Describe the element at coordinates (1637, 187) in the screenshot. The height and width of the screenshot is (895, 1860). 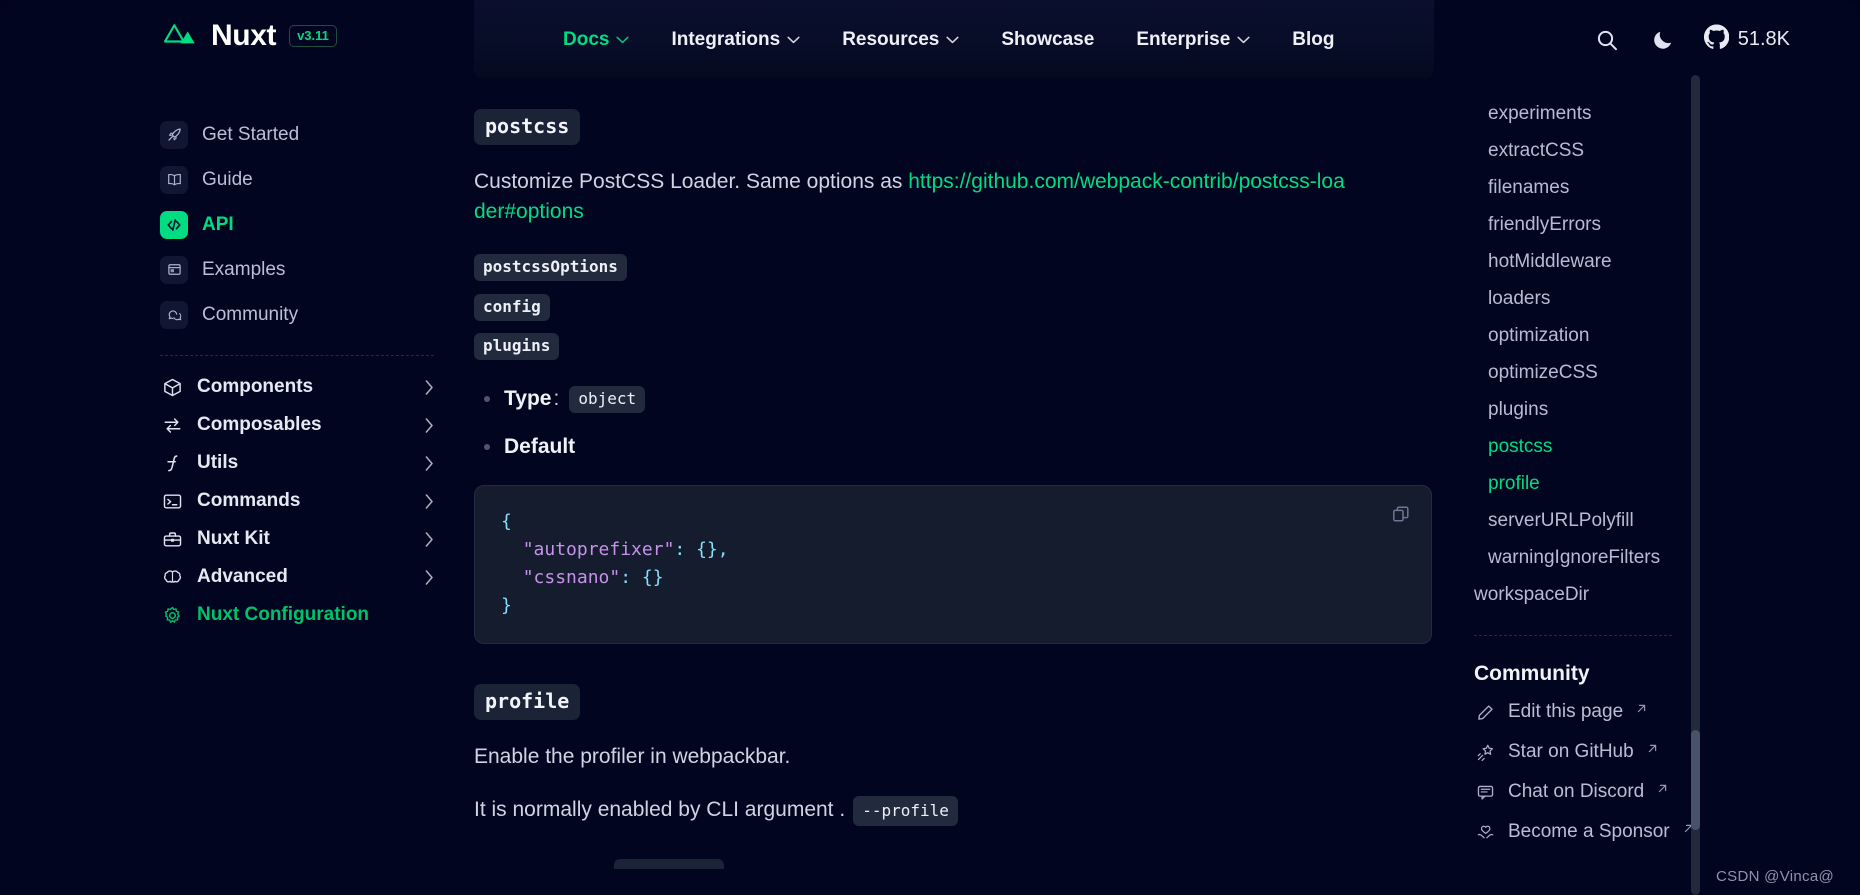
I see `toc-item-filenames: filenames` at that location.